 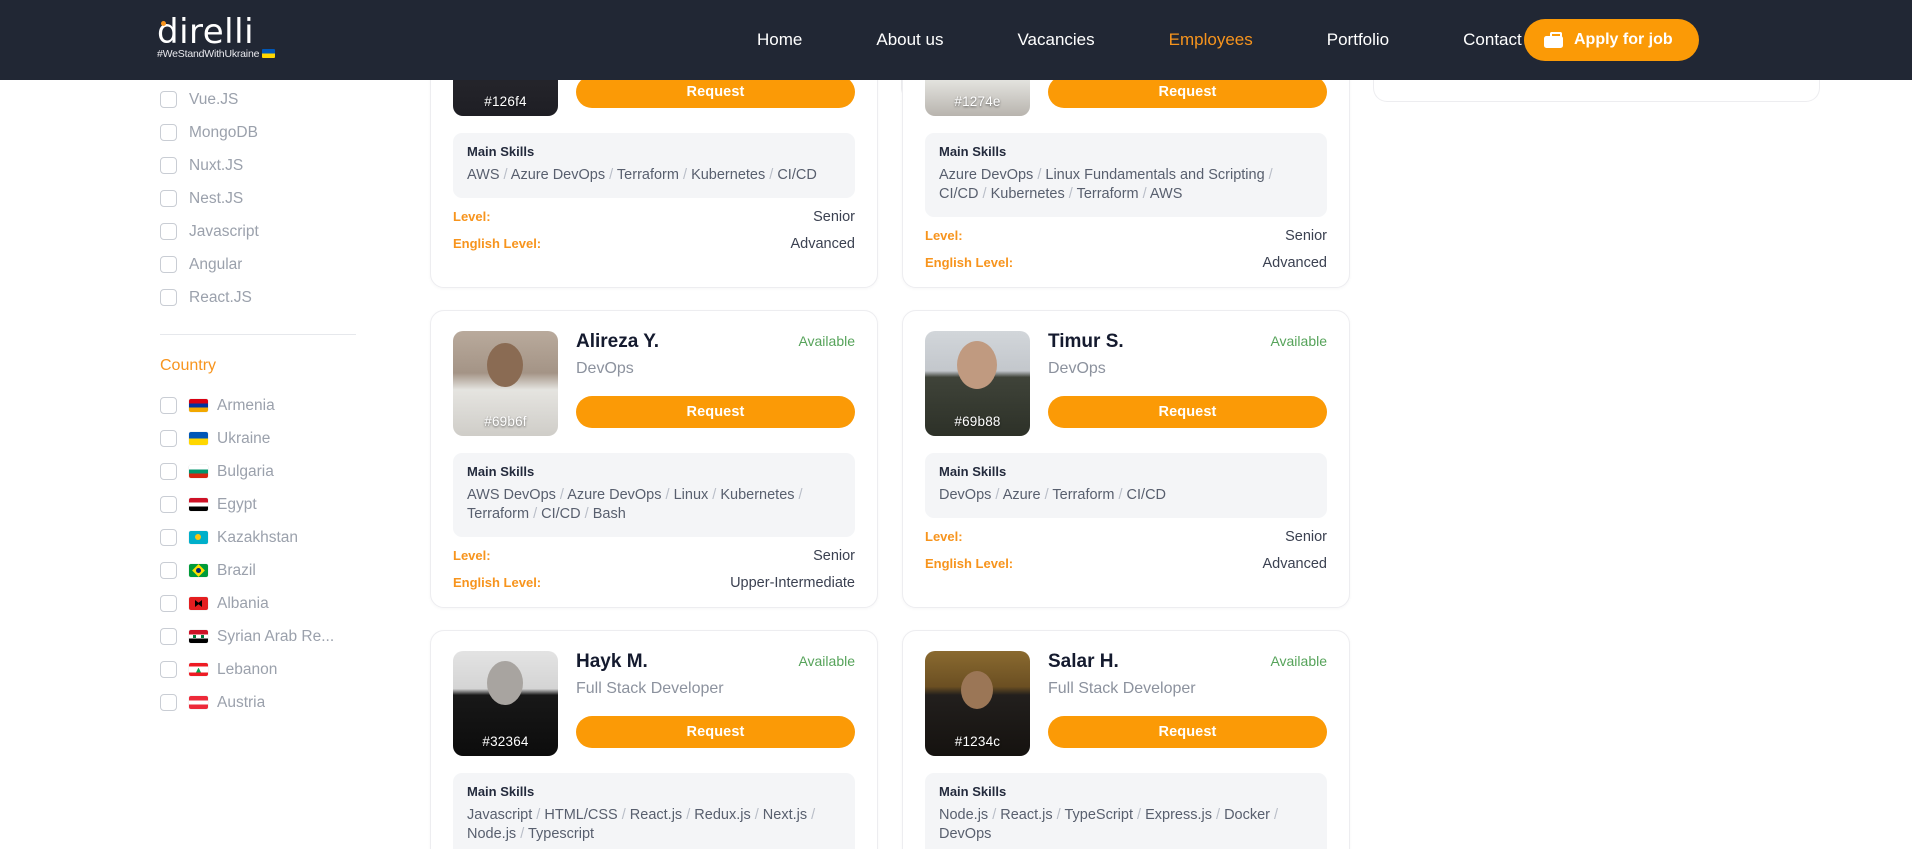 What do you see at coordinates (278, 165) in the screenshot?
I see `skill-filter-row: Nuxt.JS` at bounding box center [278, 165].